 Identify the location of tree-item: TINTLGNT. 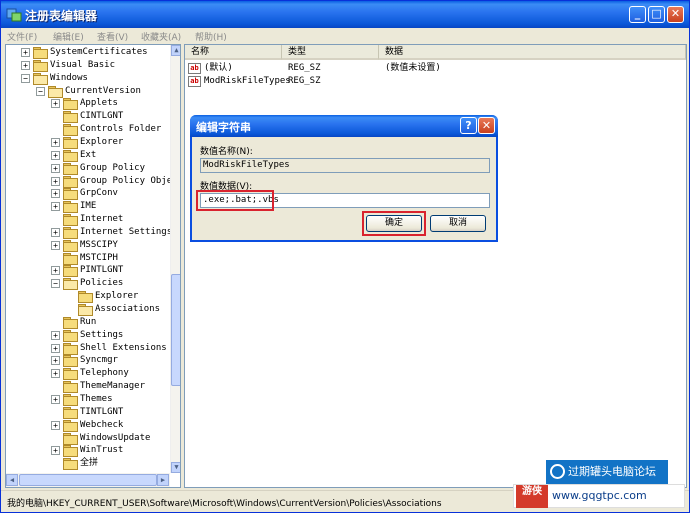
(87, 412).